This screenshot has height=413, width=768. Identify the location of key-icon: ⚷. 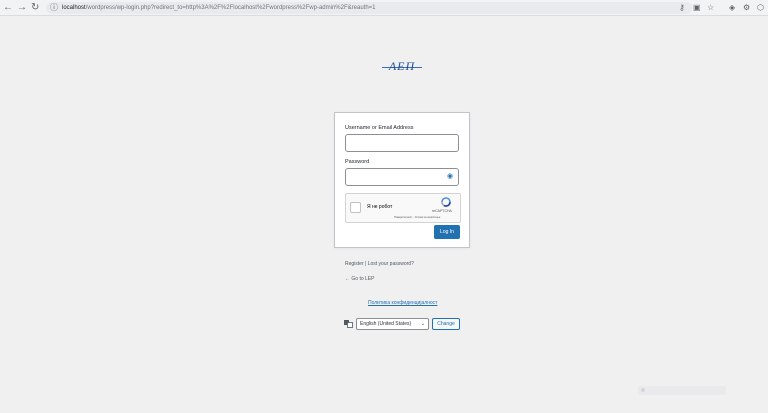
(682, 8).